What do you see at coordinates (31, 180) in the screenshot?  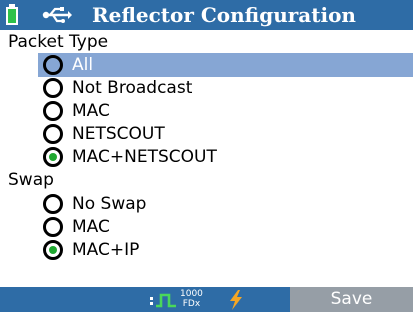 I see `swap-label: Swap` at bounding box center [31, 180].